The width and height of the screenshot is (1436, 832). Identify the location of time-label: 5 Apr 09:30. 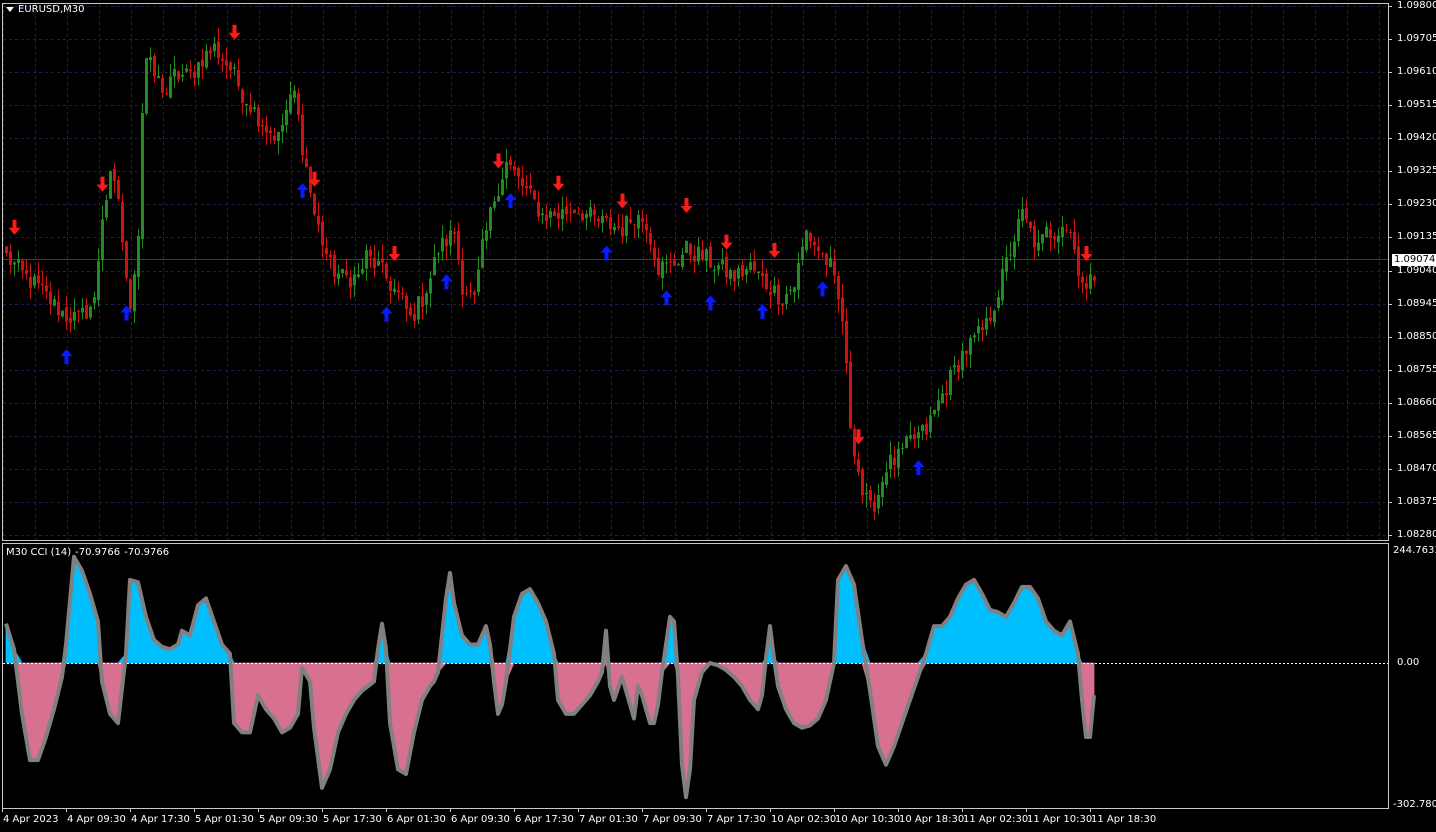
(288, 819).